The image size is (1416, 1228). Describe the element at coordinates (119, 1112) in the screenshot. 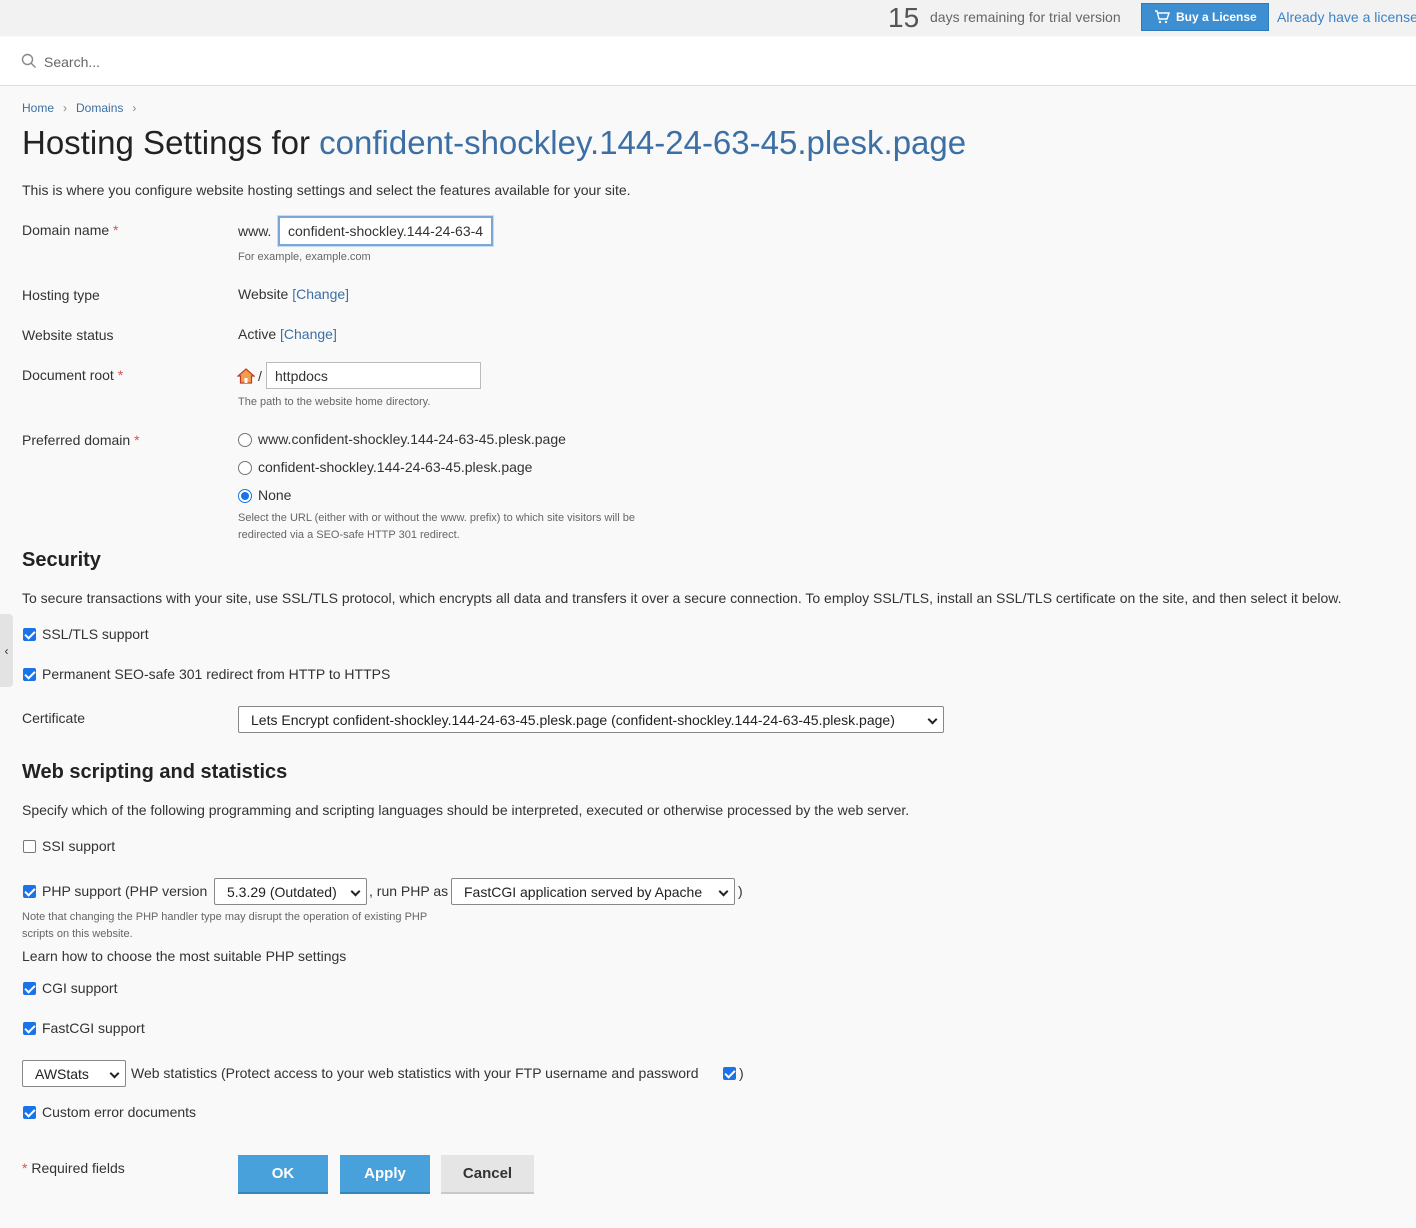

I see `custom-error-docs-label: Custom error documents` at that location.